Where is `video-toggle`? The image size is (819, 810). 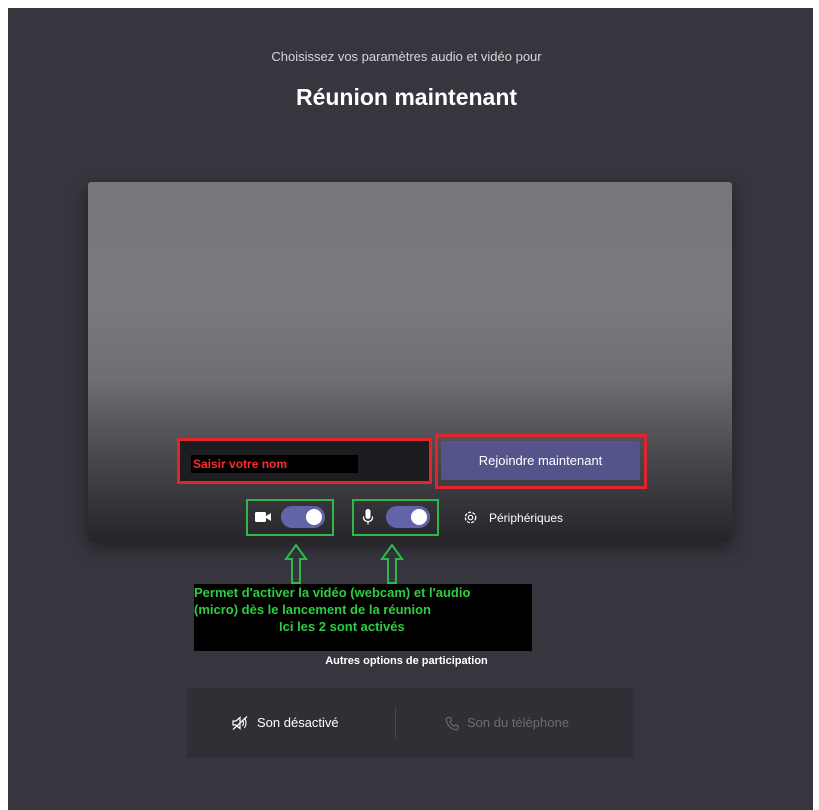
video-toggle is located at coordinates (303, 517).